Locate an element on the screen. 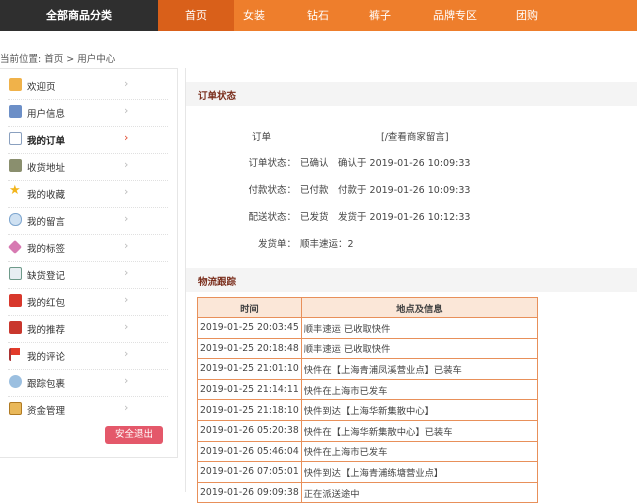 This screenshot has width=637, height=503. order-number-label: 订单 is located at coordinates (261, 137).